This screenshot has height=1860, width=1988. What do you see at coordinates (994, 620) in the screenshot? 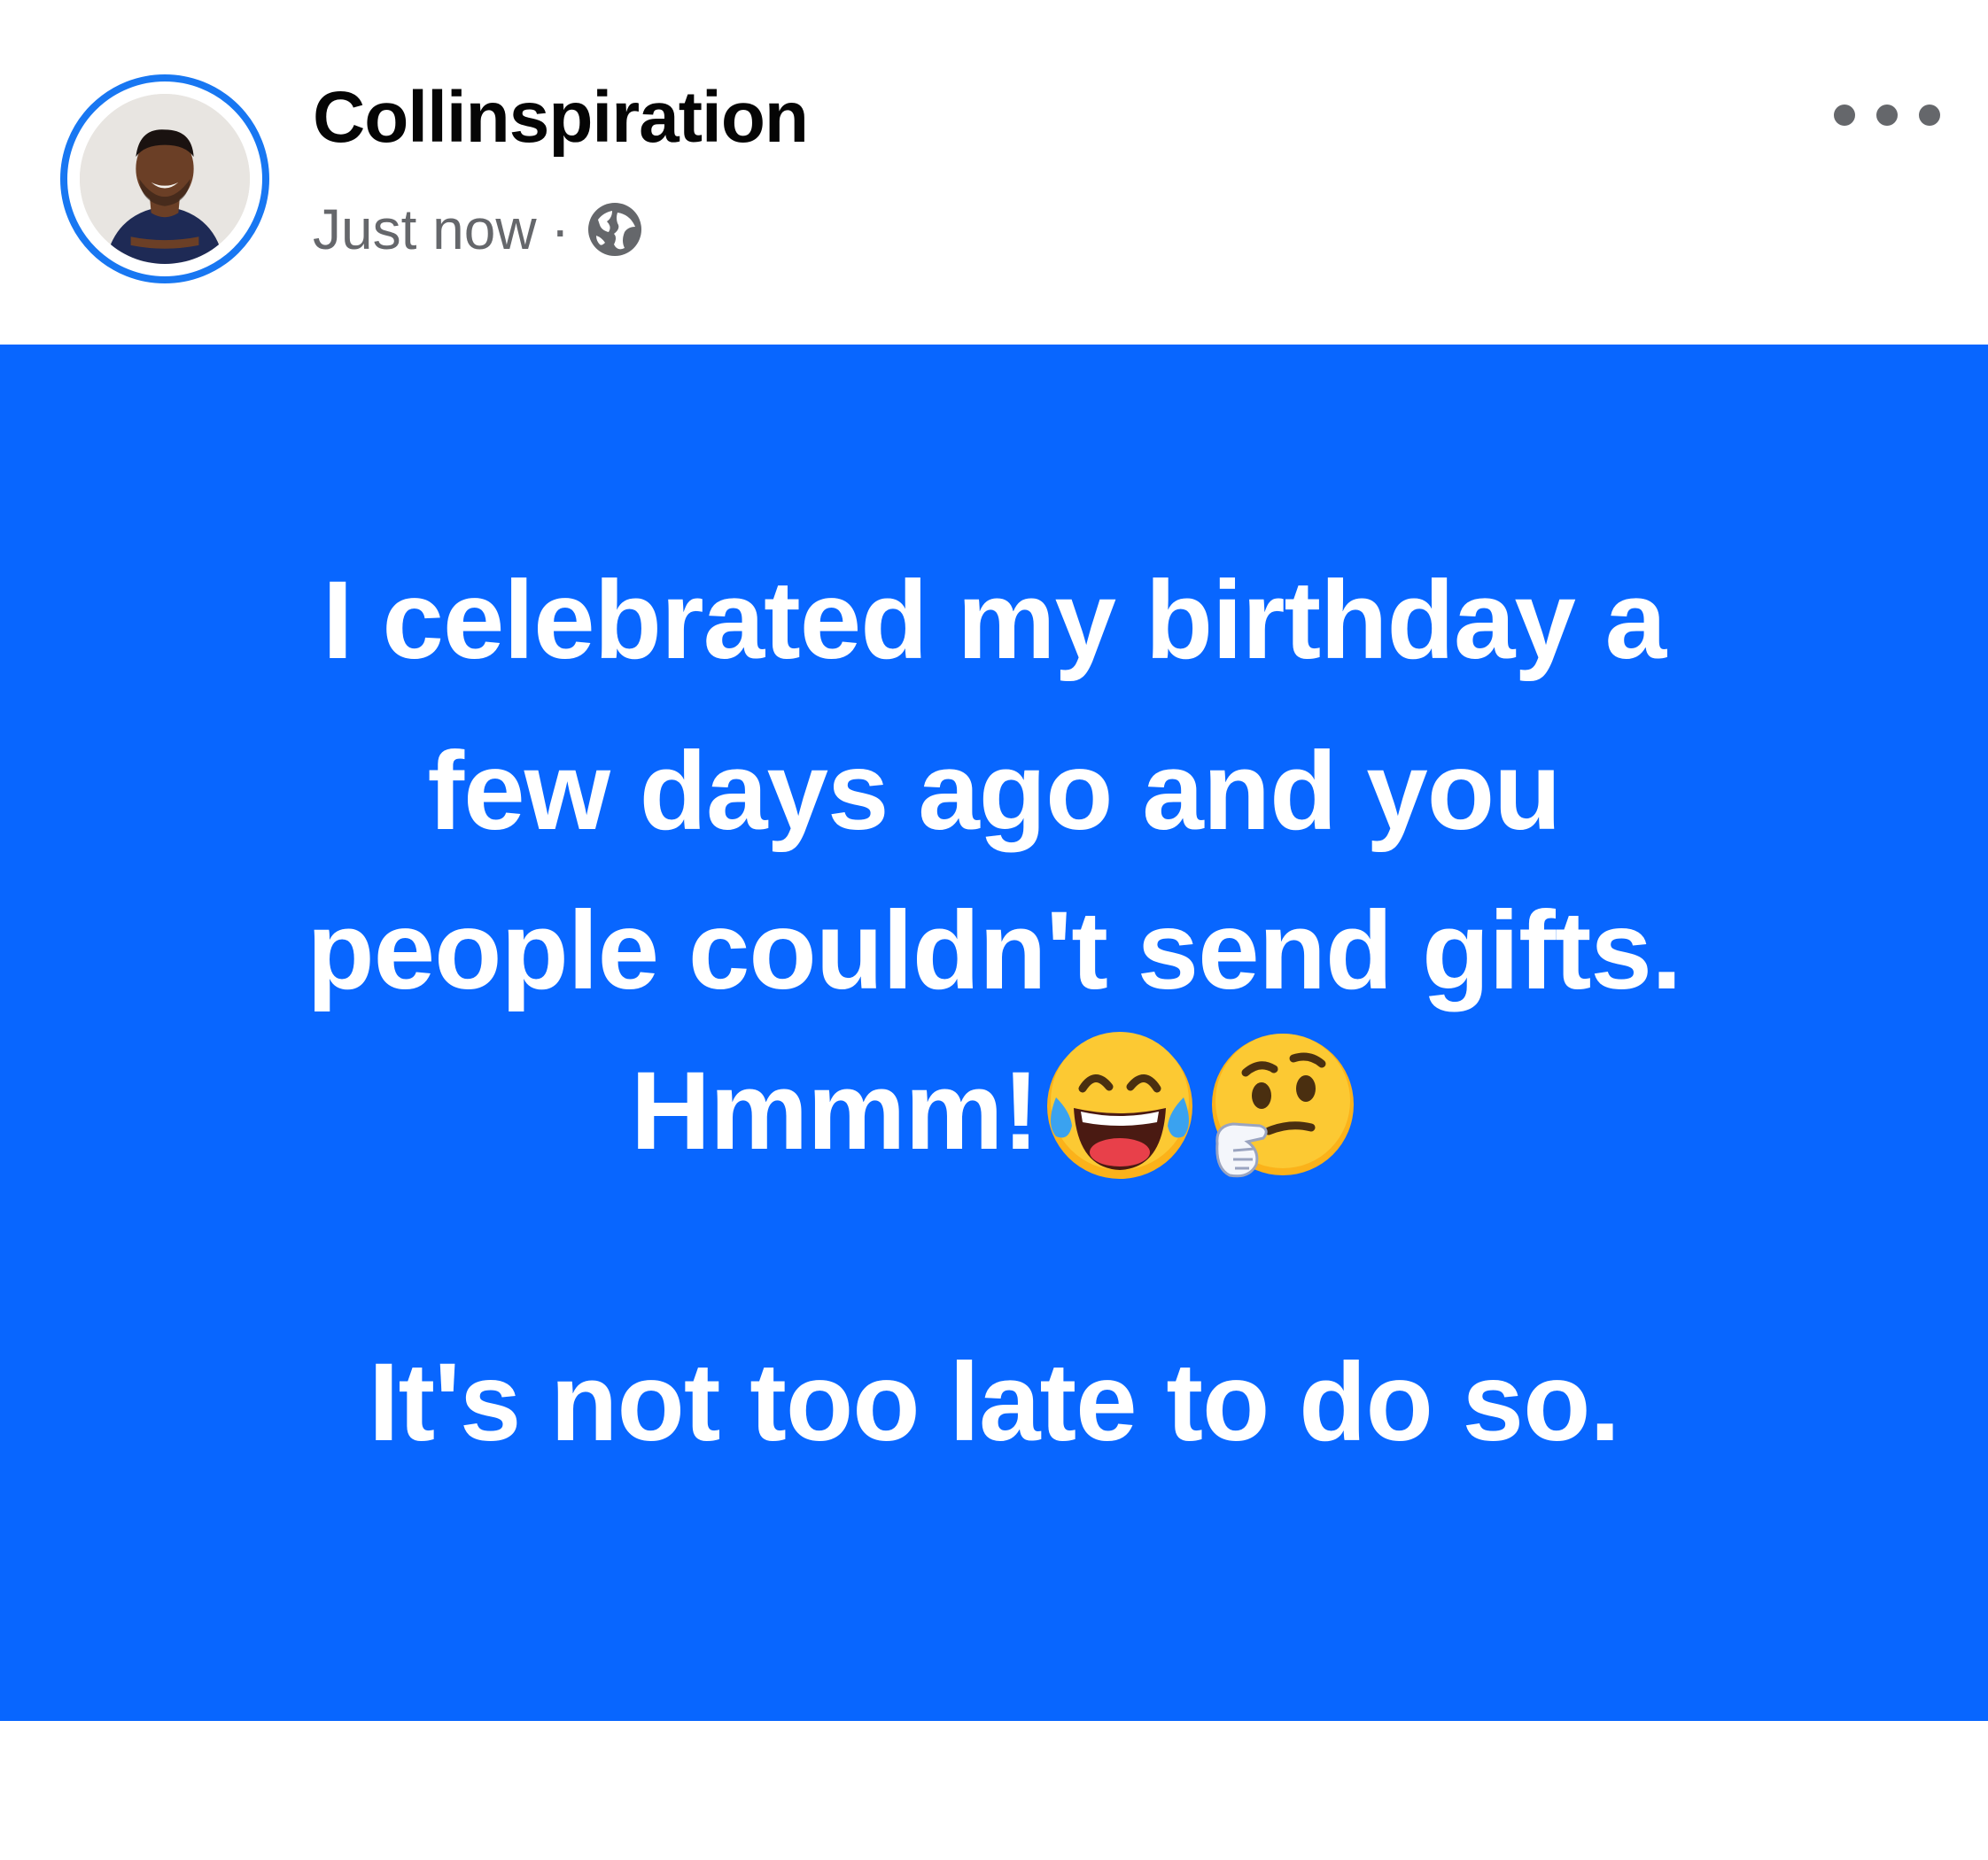
I see `post-text-line: I celebrated my birthday a` at bounding box center [994, 620].